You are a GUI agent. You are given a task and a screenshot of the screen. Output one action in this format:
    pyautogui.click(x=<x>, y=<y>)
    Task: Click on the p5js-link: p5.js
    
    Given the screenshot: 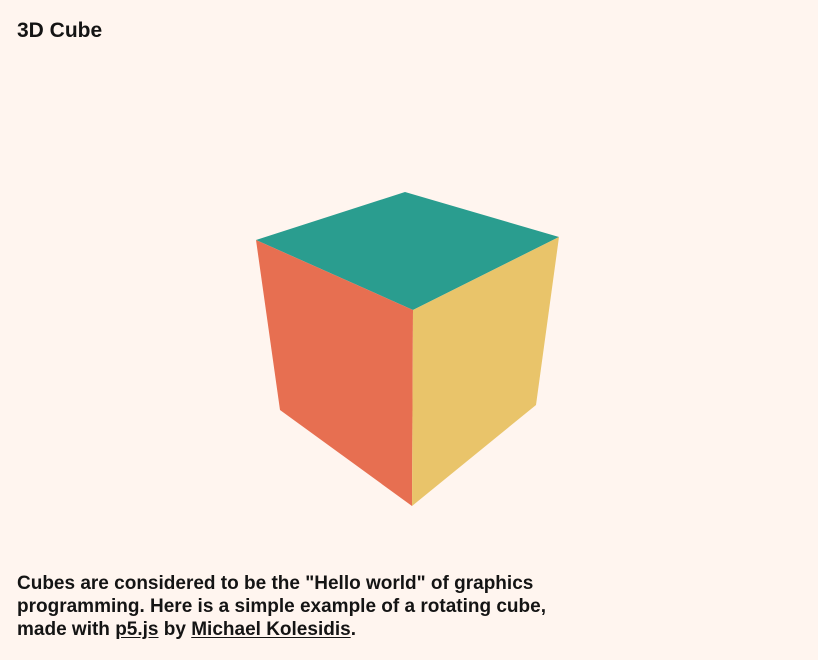 What is the action you would take?
    pyautogui.click(x=136, y=629)
    